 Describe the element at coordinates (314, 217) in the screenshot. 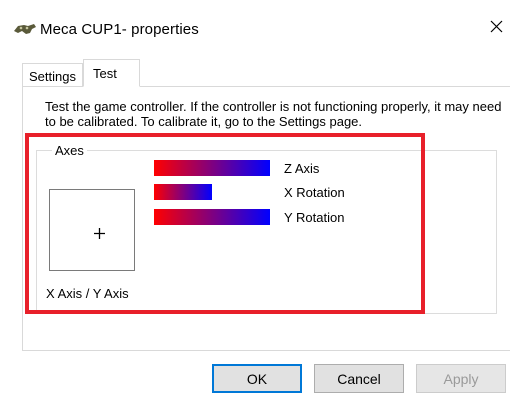

I see `y-rotation-label: Y Rotation` at that location.